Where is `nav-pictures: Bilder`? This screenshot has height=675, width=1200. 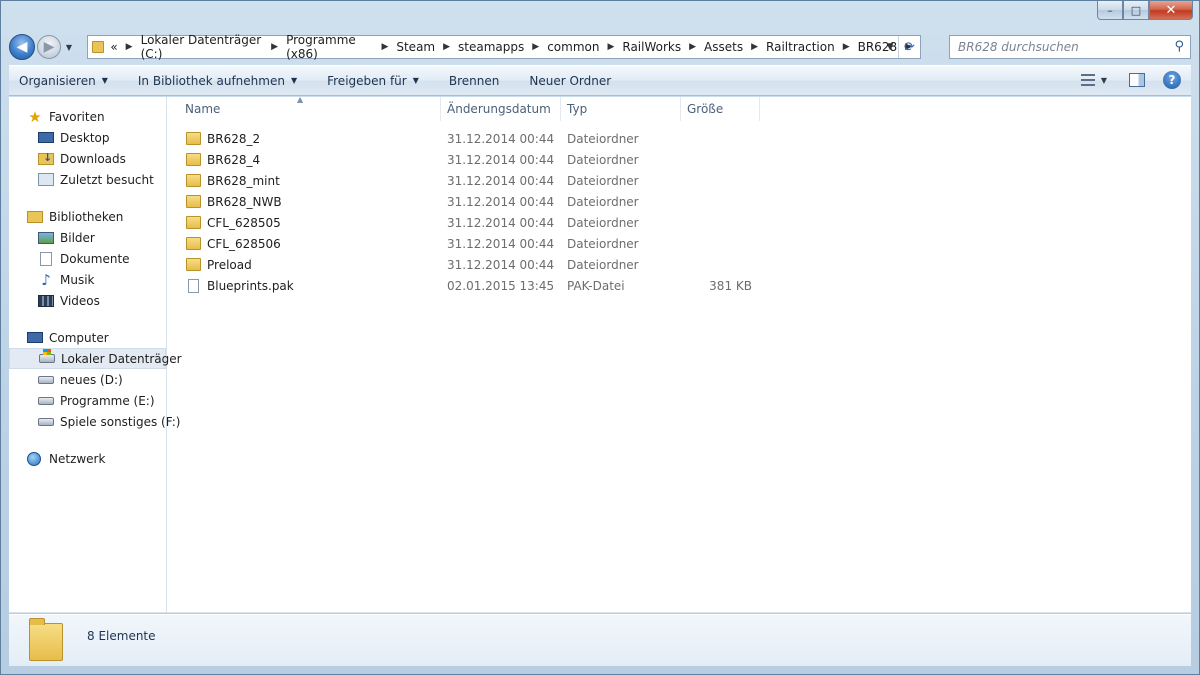
nav-pictures: Bilder is located at coordinates (87, 237).